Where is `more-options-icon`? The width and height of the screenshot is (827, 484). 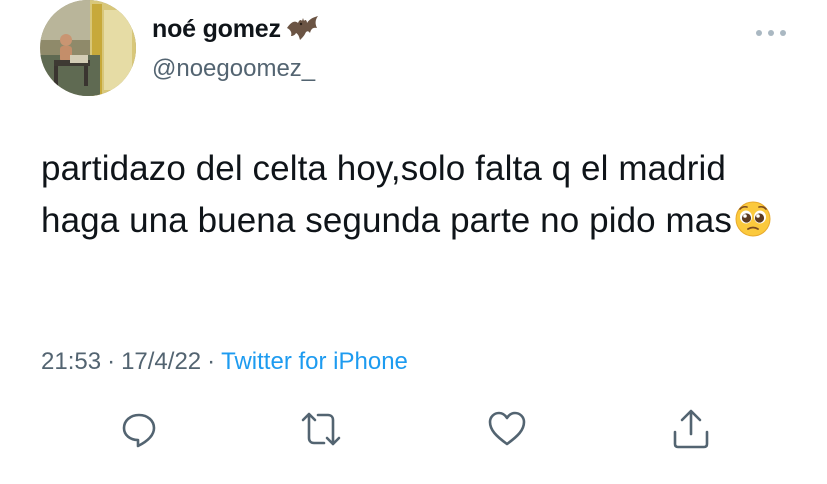 more-options-icon is located at coordinates (771, 33).